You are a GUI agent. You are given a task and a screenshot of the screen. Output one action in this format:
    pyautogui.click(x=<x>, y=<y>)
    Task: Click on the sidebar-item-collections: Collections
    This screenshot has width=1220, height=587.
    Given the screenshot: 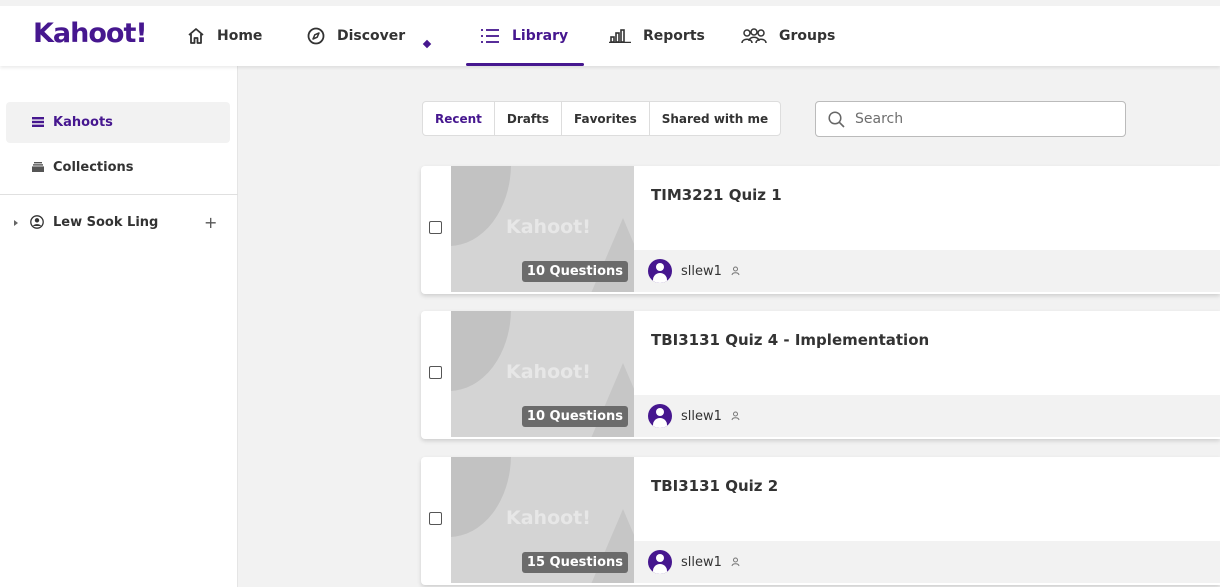 What is the action you would take?
    pyautogui.click(x=118, y=167)
    